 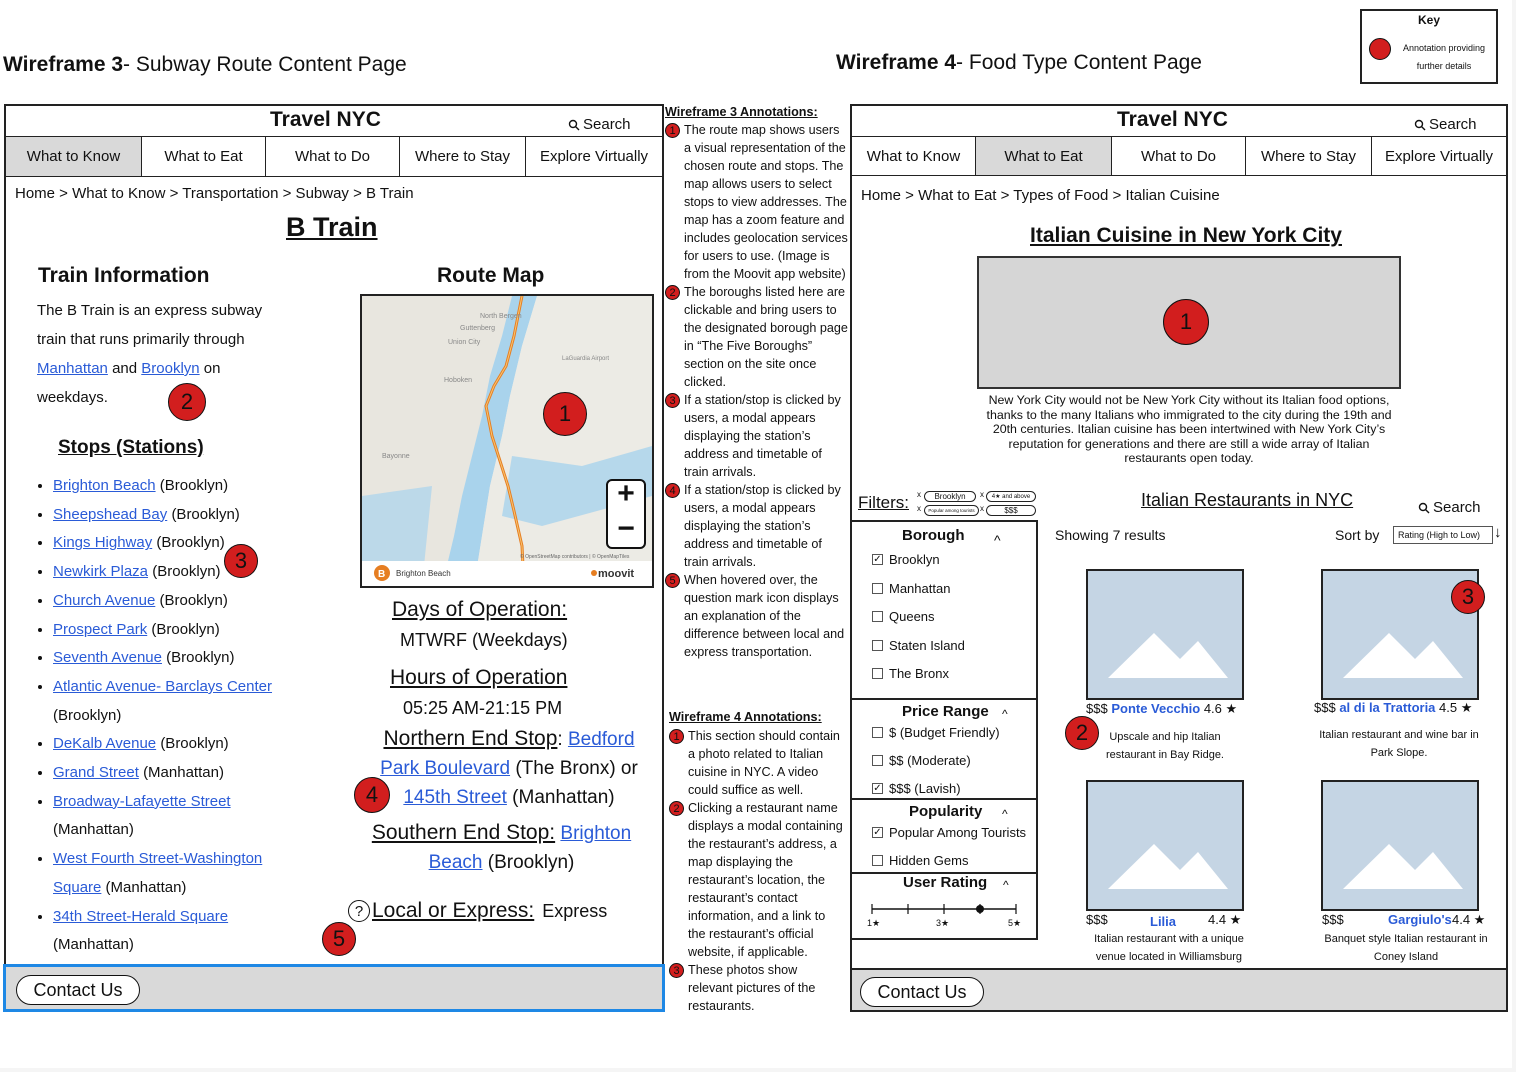 I want to click on checkbox-price-3: ✓ $$$ (Lavish), so click(x=936, y=788).